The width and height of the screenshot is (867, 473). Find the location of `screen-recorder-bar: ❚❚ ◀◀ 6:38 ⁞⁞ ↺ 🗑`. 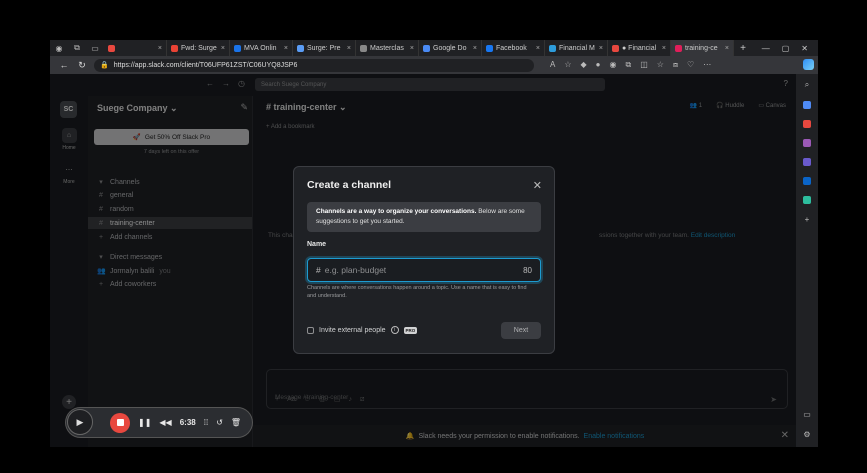

screen-recorder-bar: ❚❚ ◀◀ 6:38 ⁞⁞ ↺ 🗑 is located at coordinates (159, 422).